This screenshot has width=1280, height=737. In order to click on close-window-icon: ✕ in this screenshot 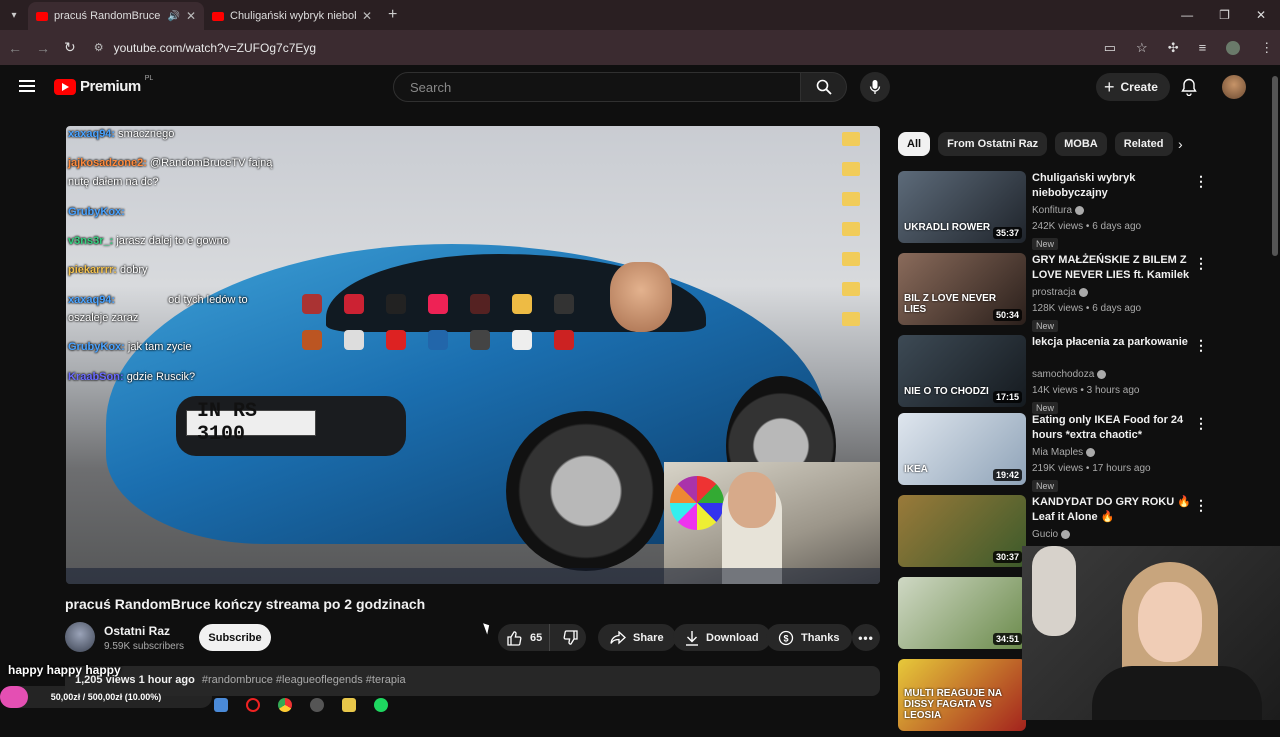, I will do `click(1261, 15)`.